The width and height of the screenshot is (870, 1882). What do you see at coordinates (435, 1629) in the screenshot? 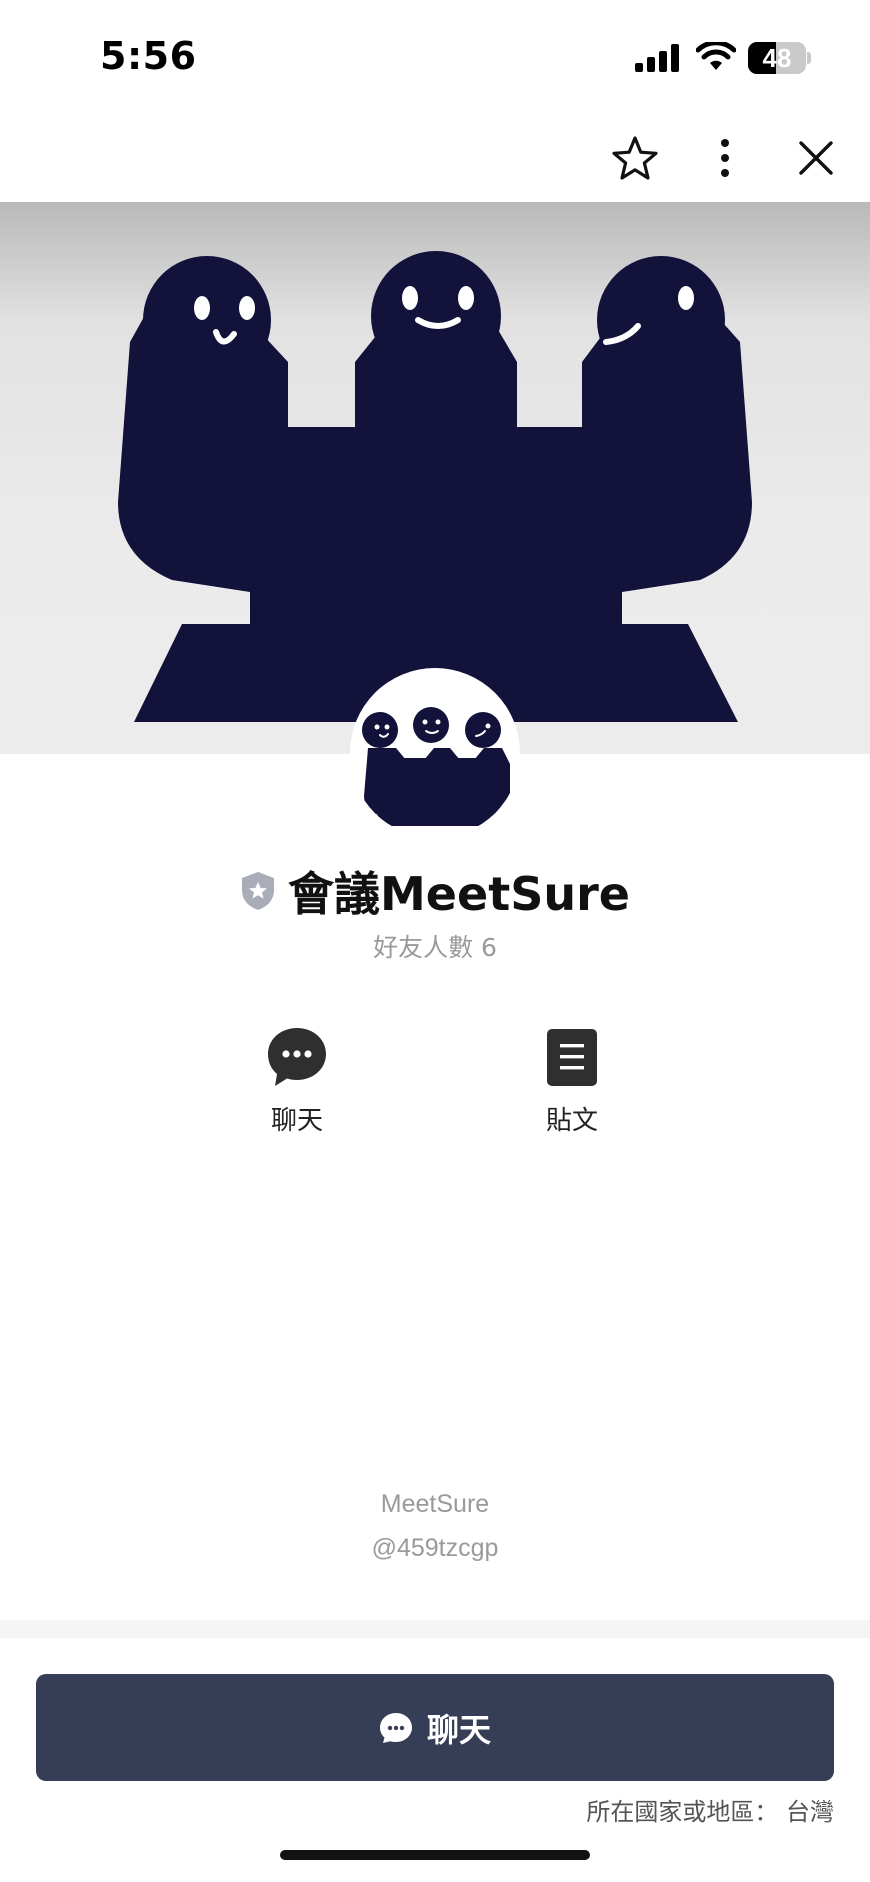
I see `section-divider` at bounding box center [435, 1629].